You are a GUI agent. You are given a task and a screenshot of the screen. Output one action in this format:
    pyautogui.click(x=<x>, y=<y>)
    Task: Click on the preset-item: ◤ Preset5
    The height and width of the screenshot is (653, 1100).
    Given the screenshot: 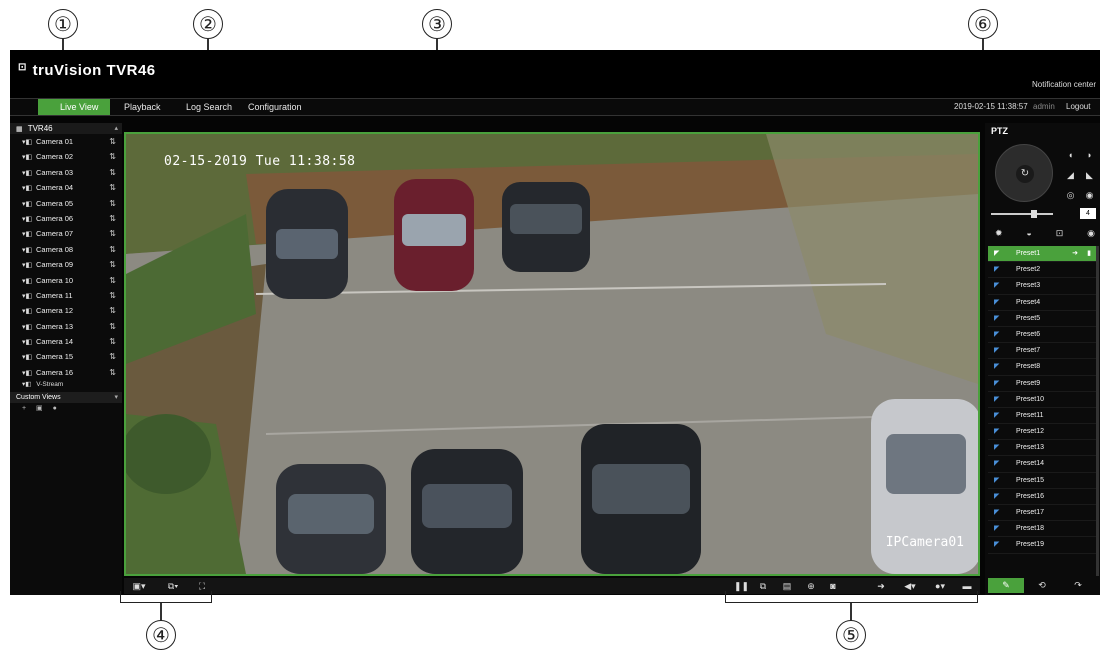 What is the action you would take?
    pyautogui.click(x=1042, y=319)
    